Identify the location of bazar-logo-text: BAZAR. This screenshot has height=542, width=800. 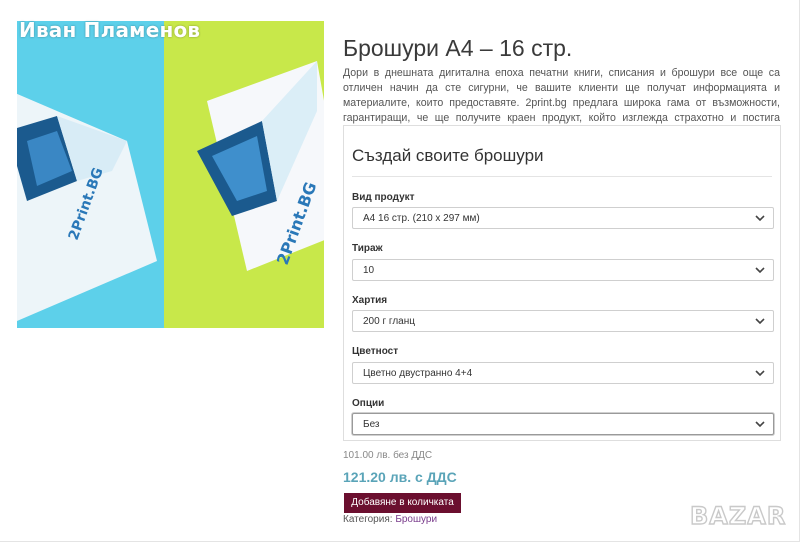
(738, 516).